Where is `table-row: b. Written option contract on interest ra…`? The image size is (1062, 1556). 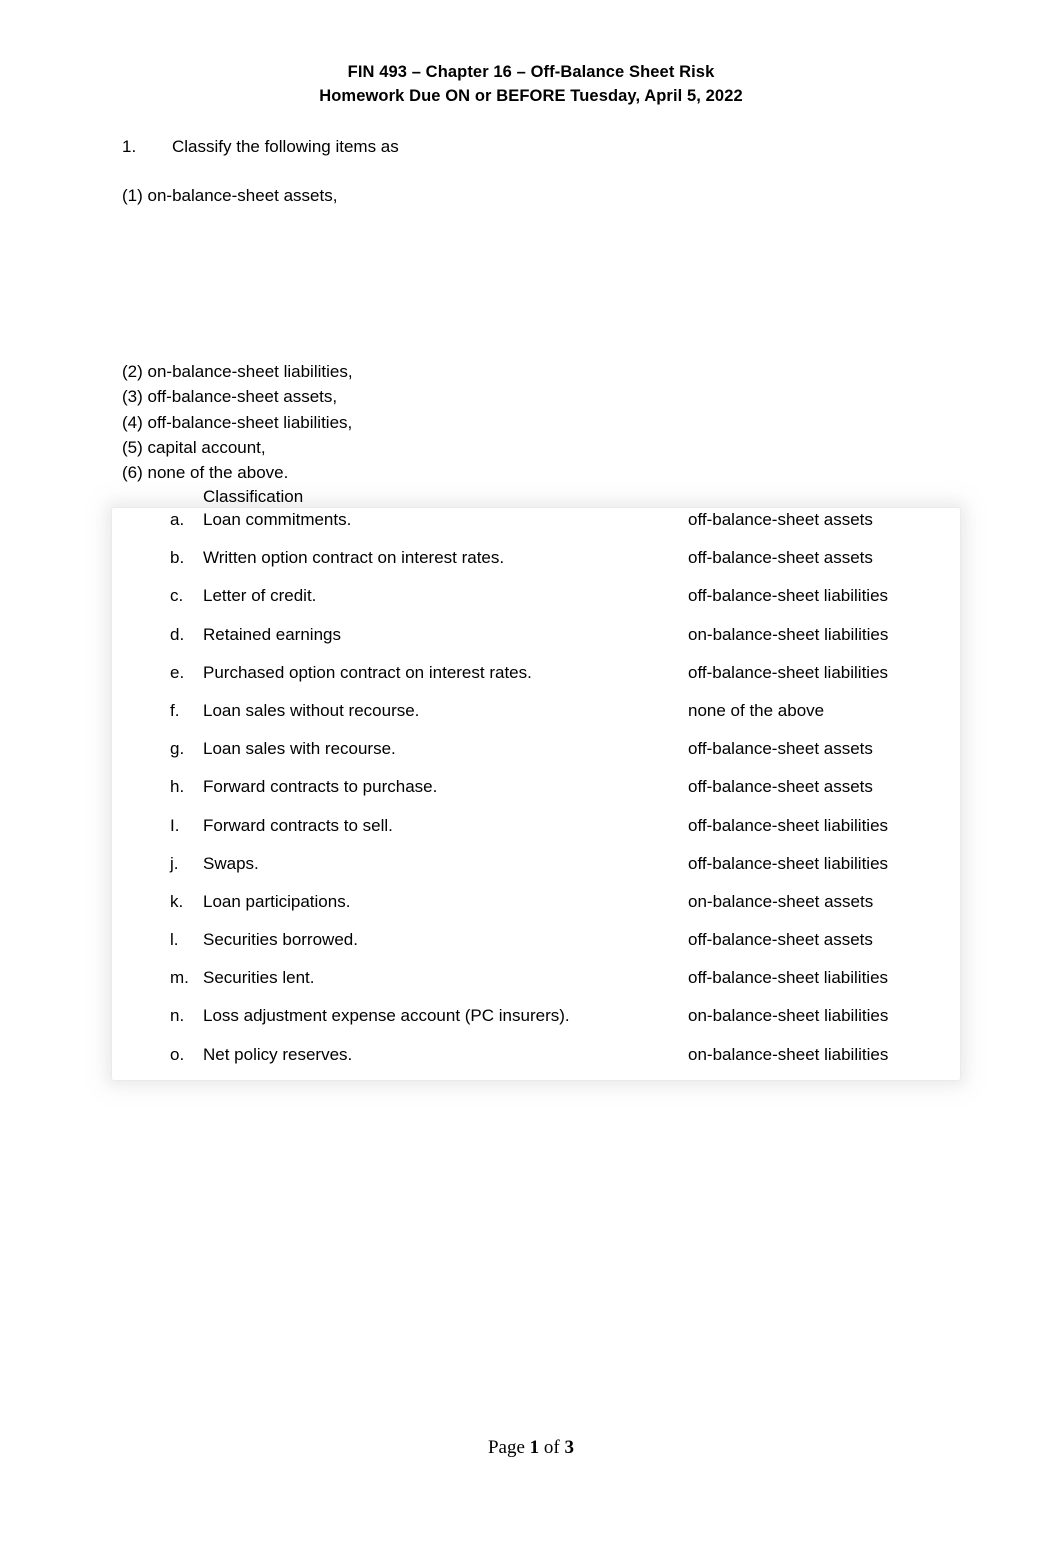 table-row: b. Written option contract on interest ra… is located at coordinates (536, 565).